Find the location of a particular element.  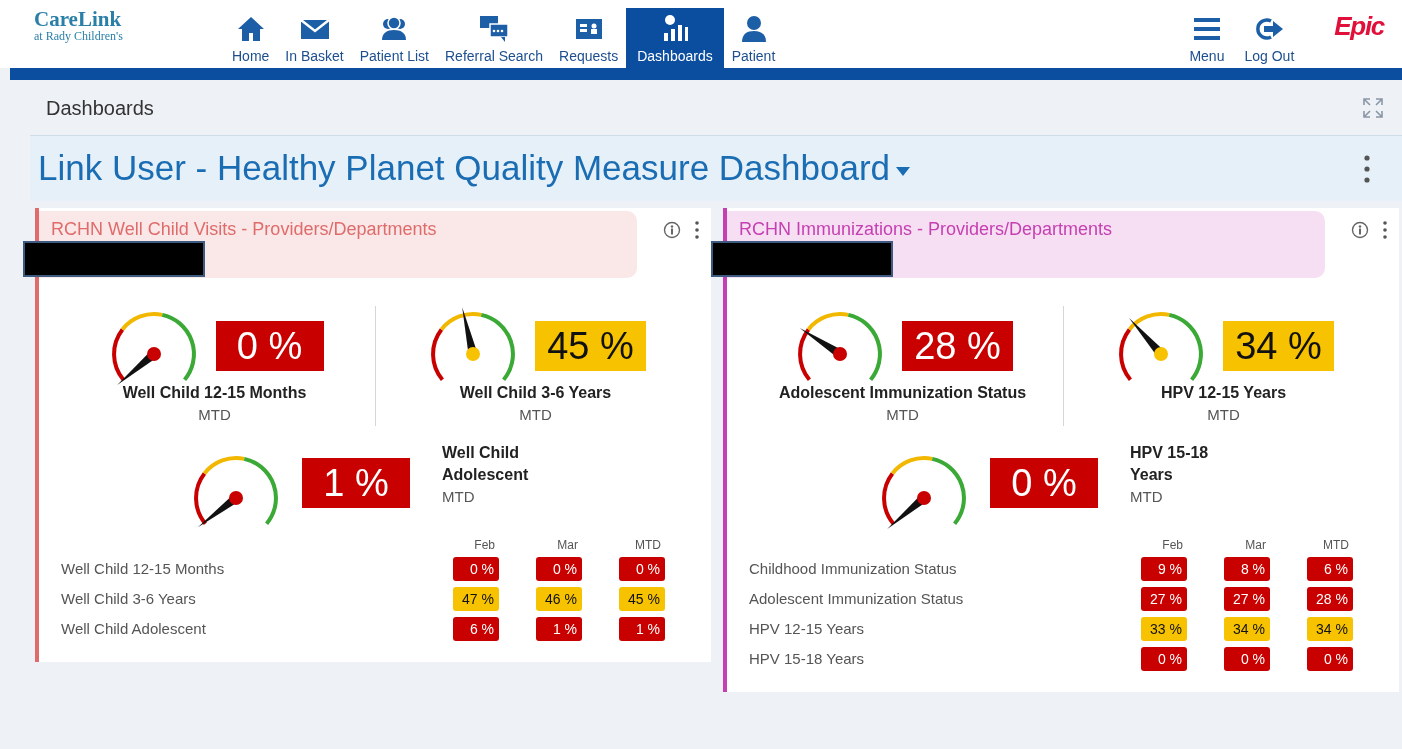

panel-title: RCHN Immunizations - Providers/Departments is located at coordinates (926, 229).